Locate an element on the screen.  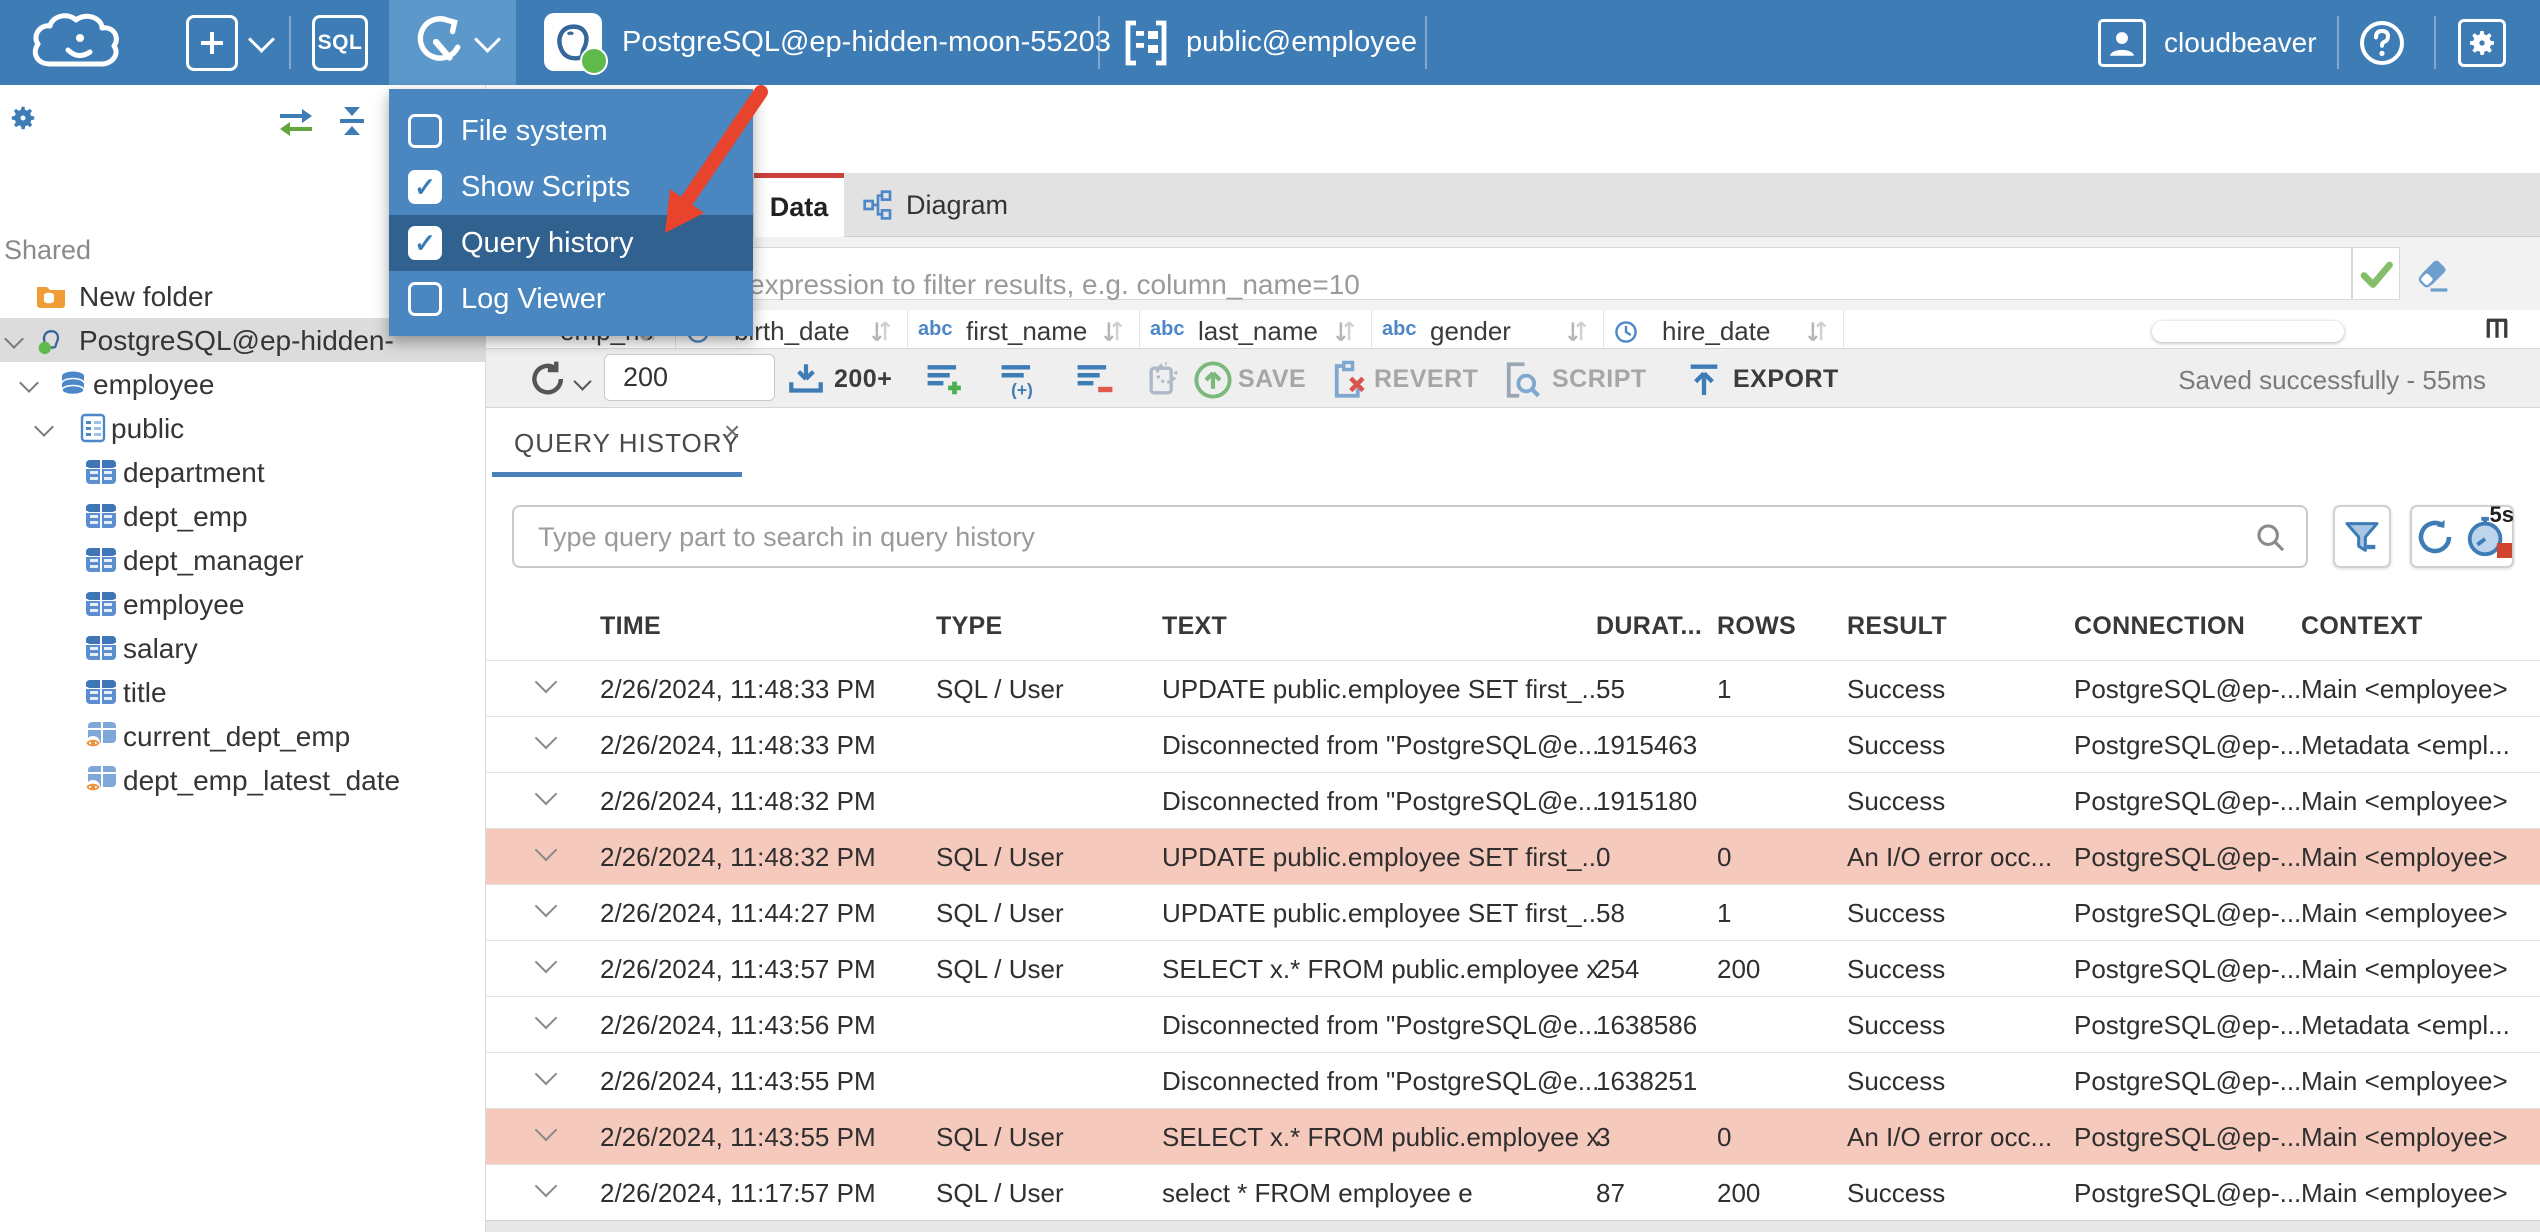
tab-data: Data is located at coordinates (799, 205).